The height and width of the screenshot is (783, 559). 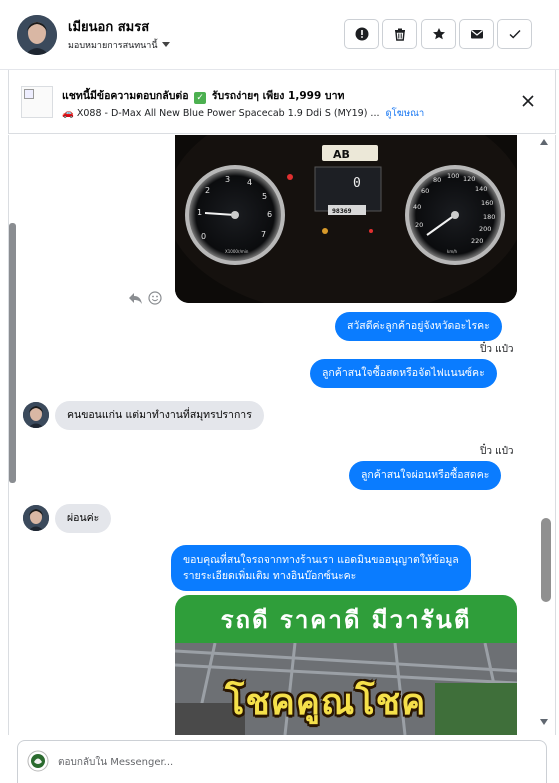 What do you see at coordinates (453, 176) in the screenshot?
I see `svg-text: 100` at bounding box center [453, 176].